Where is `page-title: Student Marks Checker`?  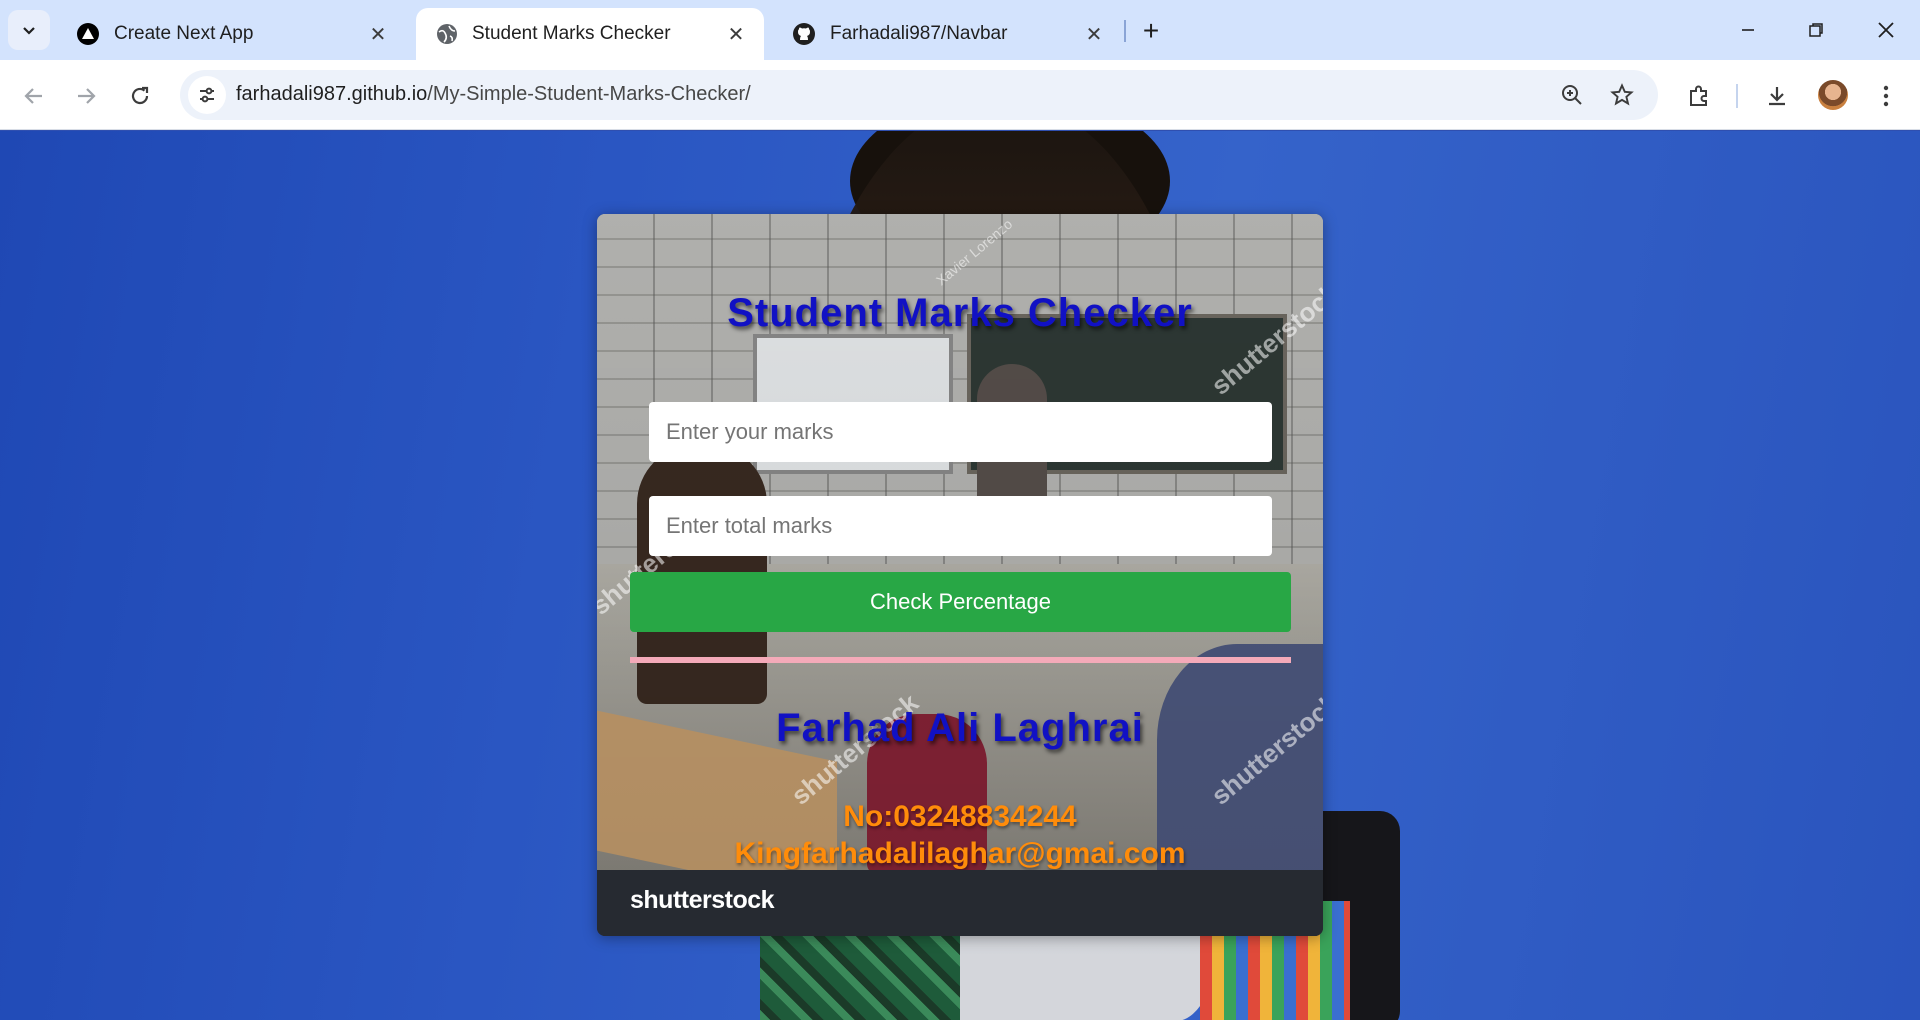
page-title: Student Marks Checker is located at coordinates (960, 313).